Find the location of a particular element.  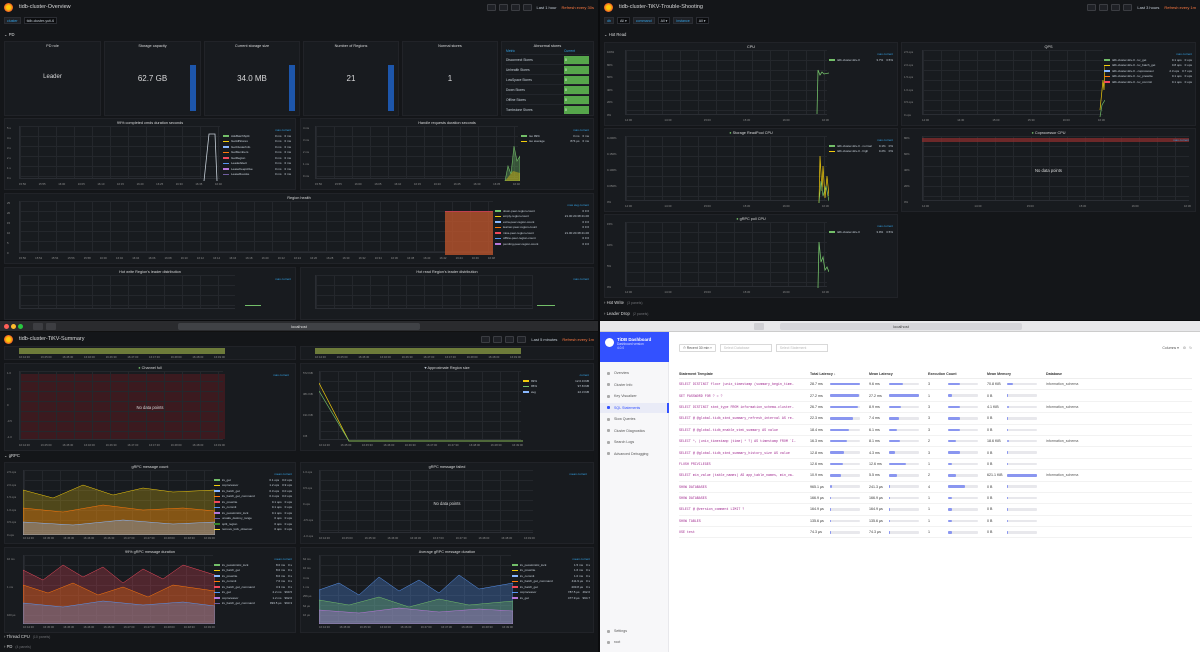

legend-item: LeaseKeepAlive 0 ms 0 ms is located at coordinates (257, 169).